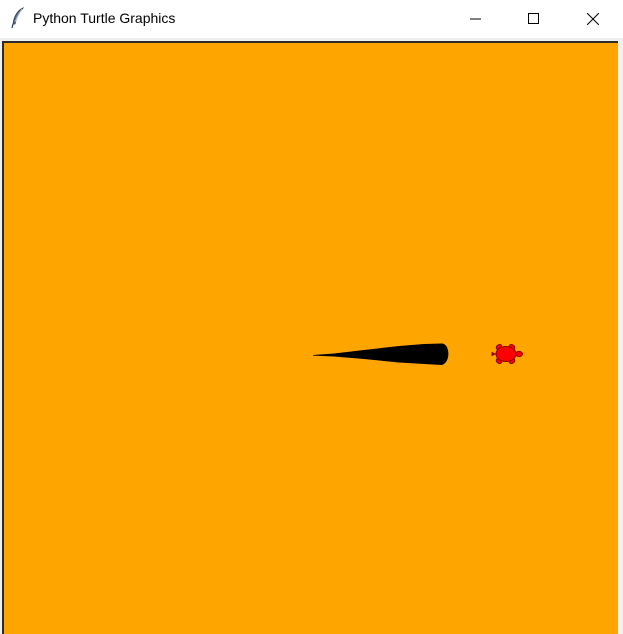 This screenshot has width=623, height=634. What do you see at coordinates (104, 18) in the screenshot?
I see `window-title: Python Turtle Graphics` at bounding box center [104, 18].